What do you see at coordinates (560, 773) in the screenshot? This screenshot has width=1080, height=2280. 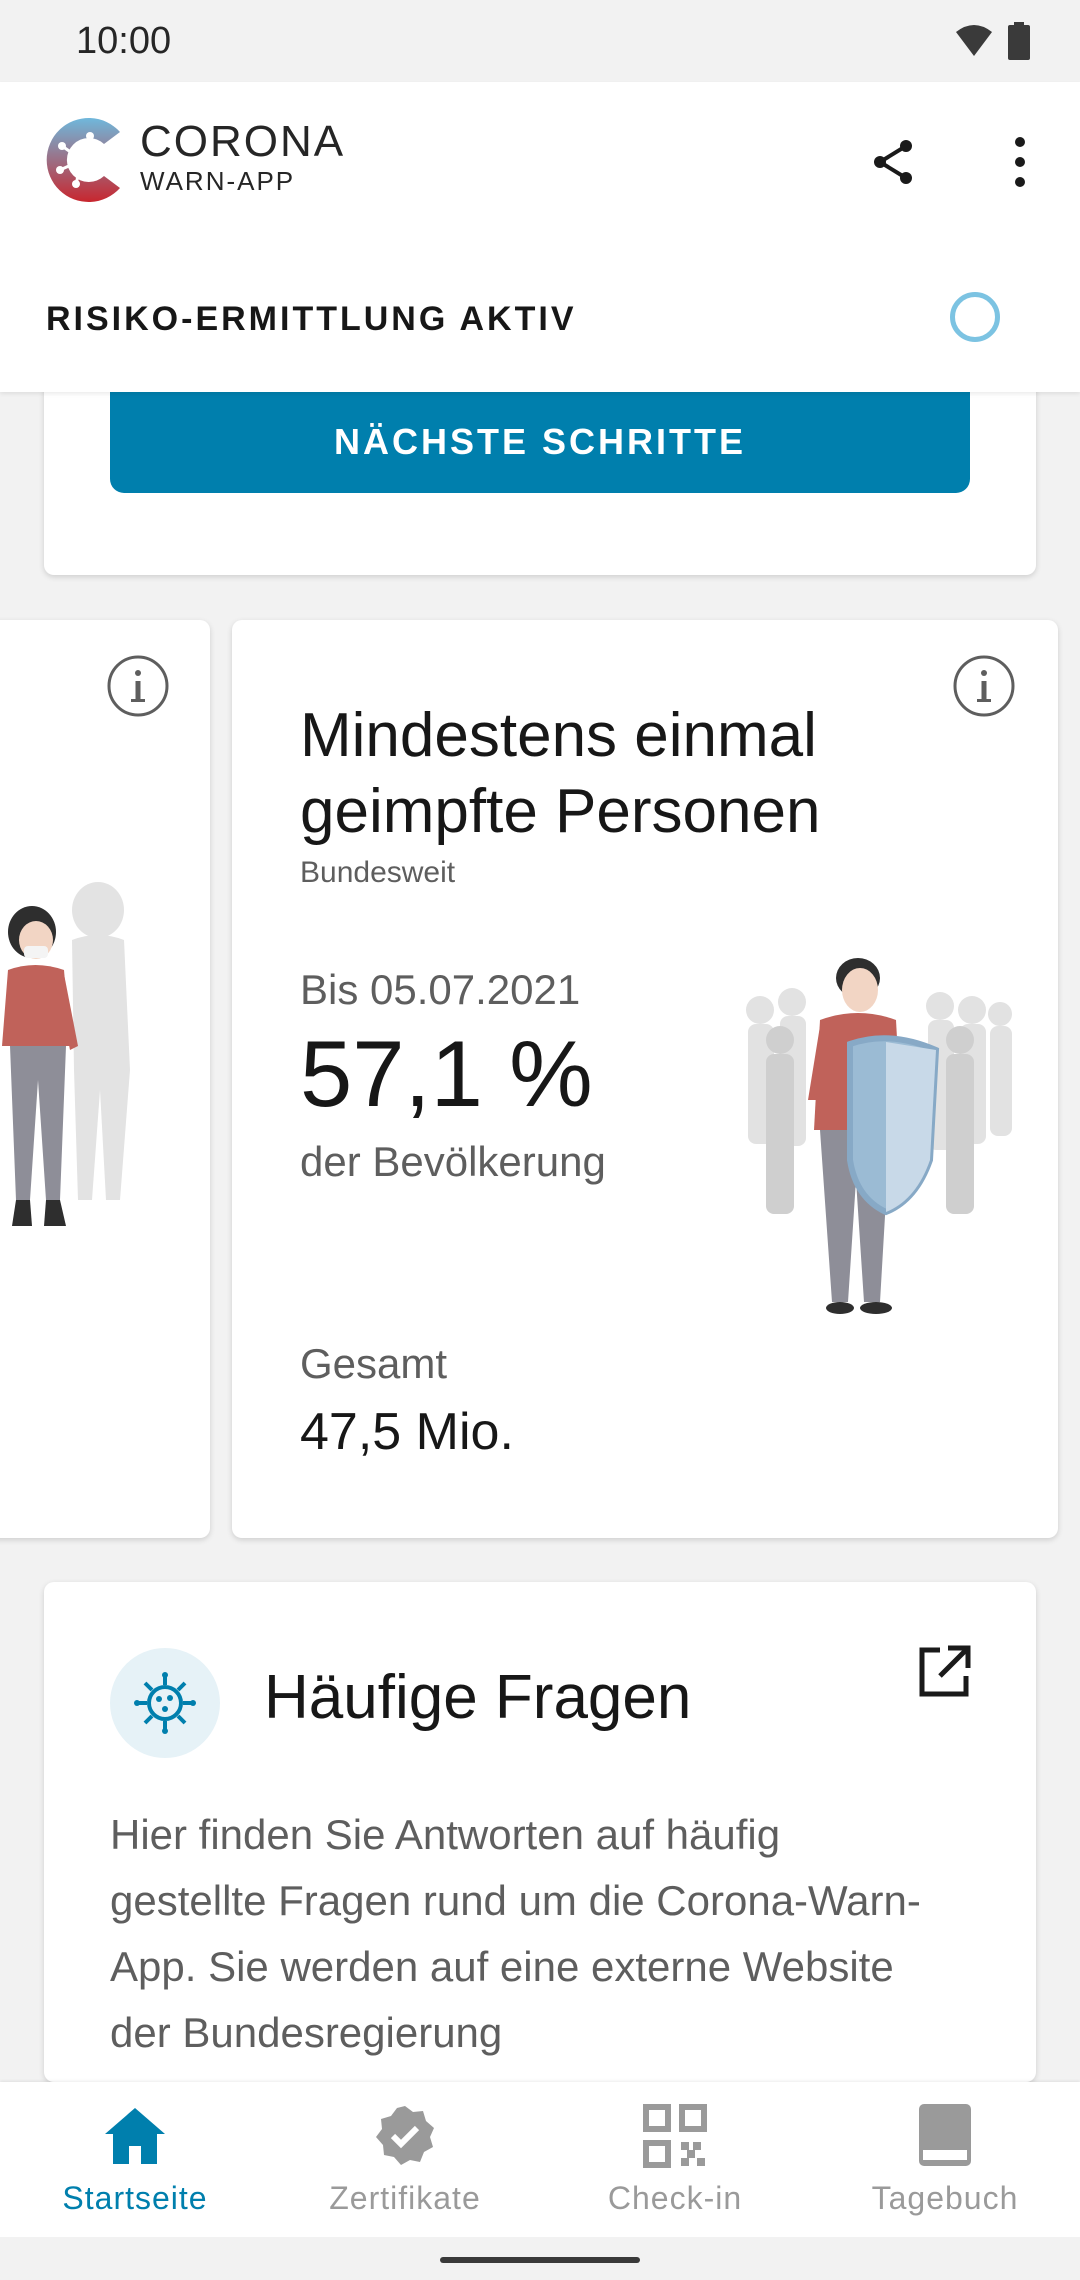 I see `vaccination-card-title: Mindestens einmal geimpfte Personen` at bounding box center [560, 773].